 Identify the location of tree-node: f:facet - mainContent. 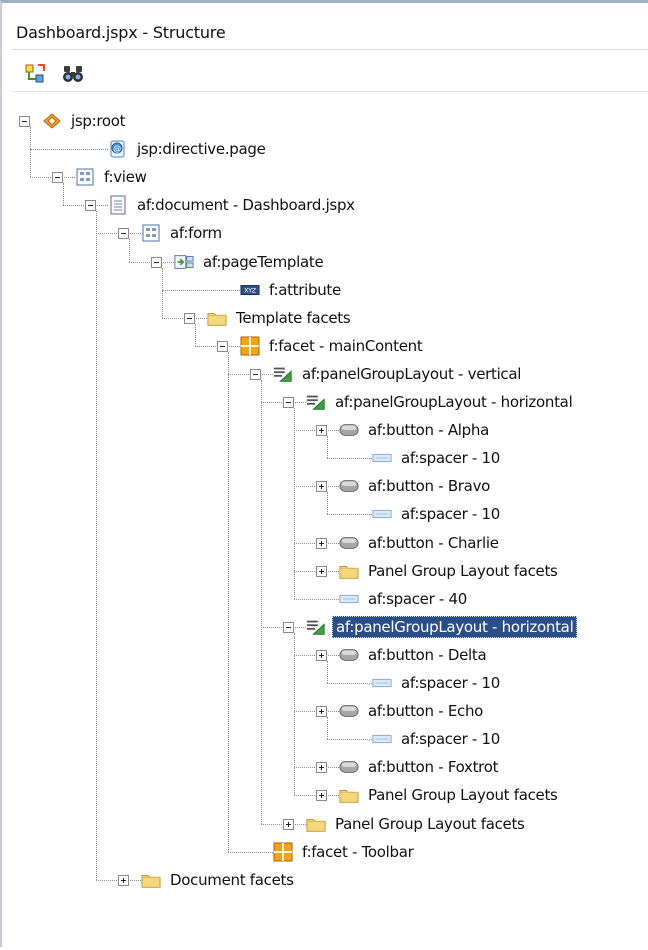
(332, 346).